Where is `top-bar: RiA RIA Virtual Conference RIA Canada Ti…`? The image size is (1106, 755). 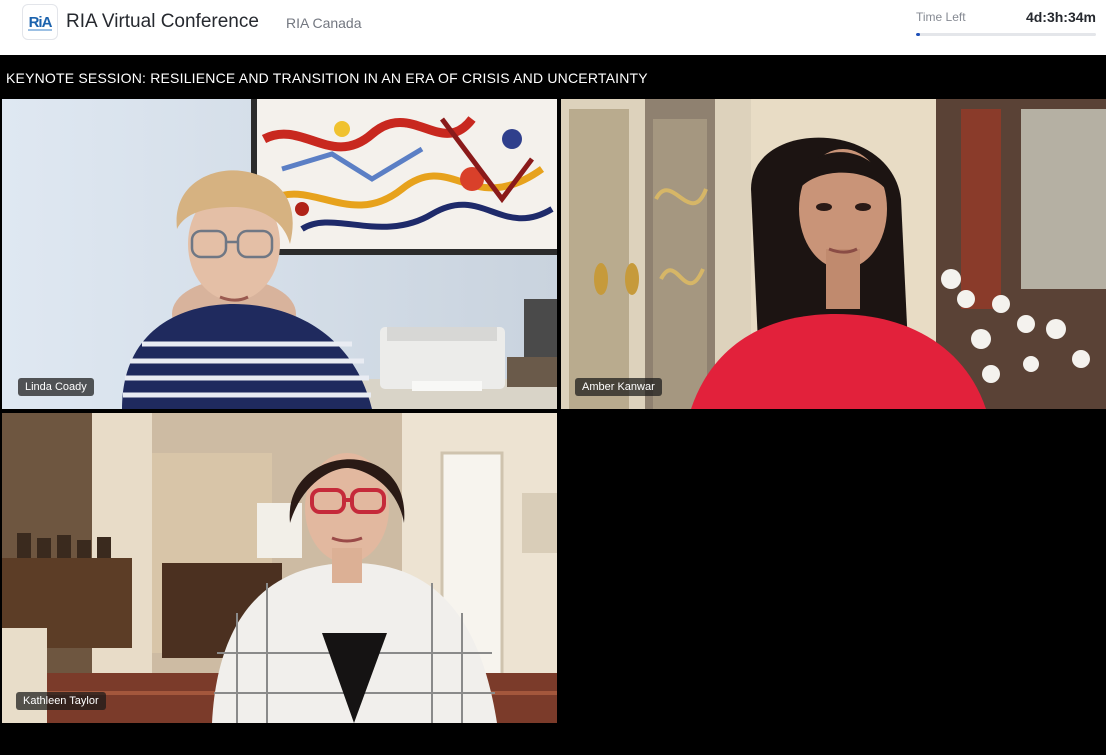 top-bar: RiA RIA Virtual Conference RIA Canada Ti… is located at coordinates (553, 27).